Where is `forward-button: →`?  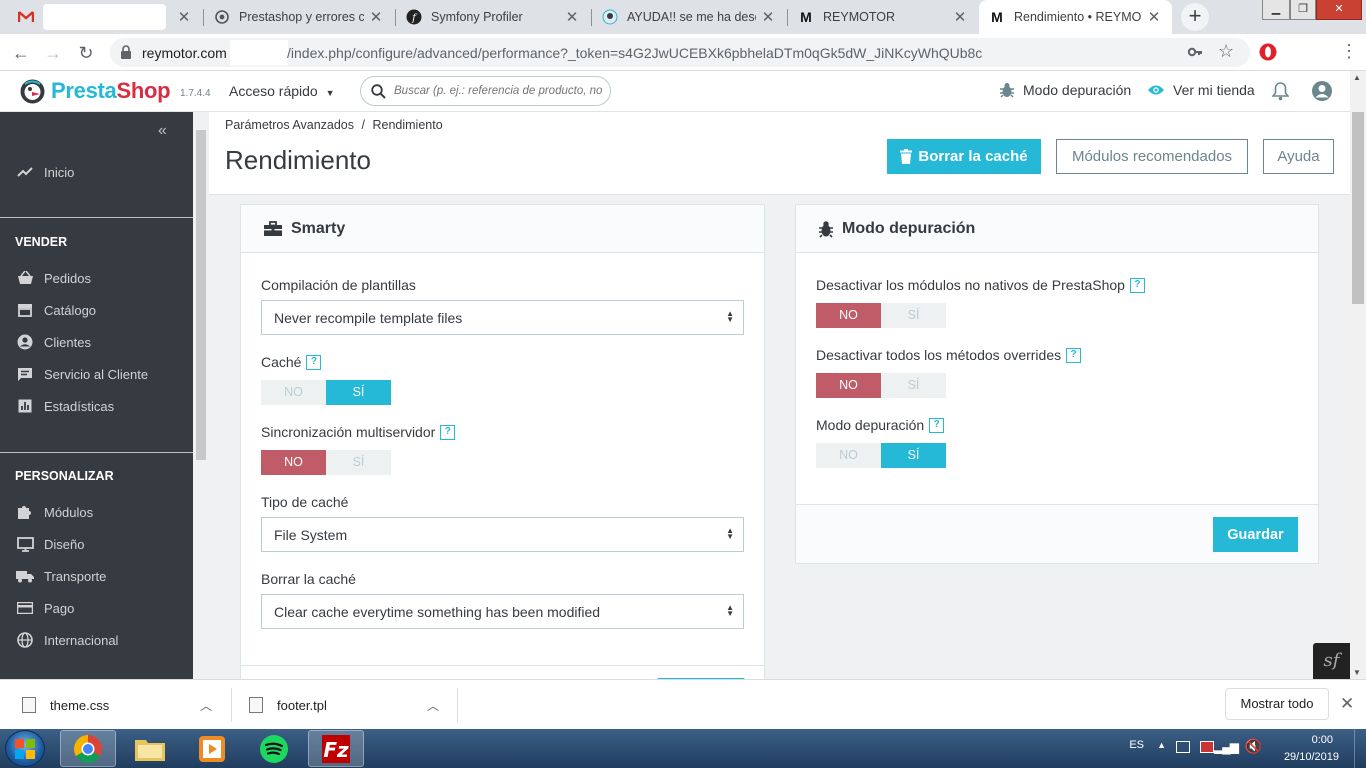
forward-button: → is located at coordinates (53, 53).